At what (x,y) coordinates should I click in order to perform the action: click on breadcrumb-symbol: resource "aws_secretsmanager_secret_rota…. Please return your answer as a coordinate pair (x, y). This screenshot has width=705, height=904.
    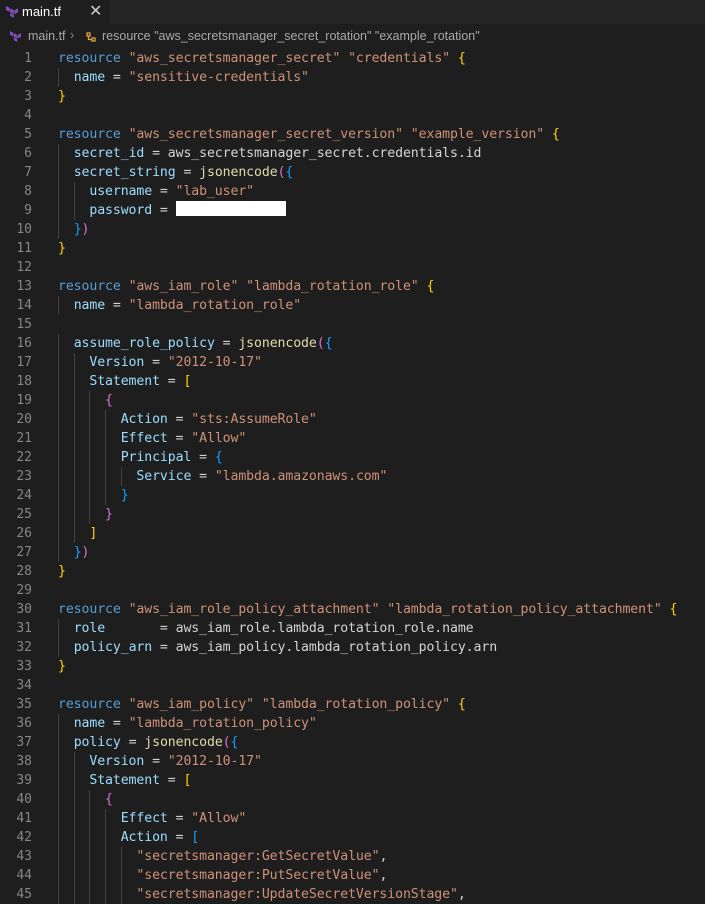
    Looking at the image, I should click on (291, 36).